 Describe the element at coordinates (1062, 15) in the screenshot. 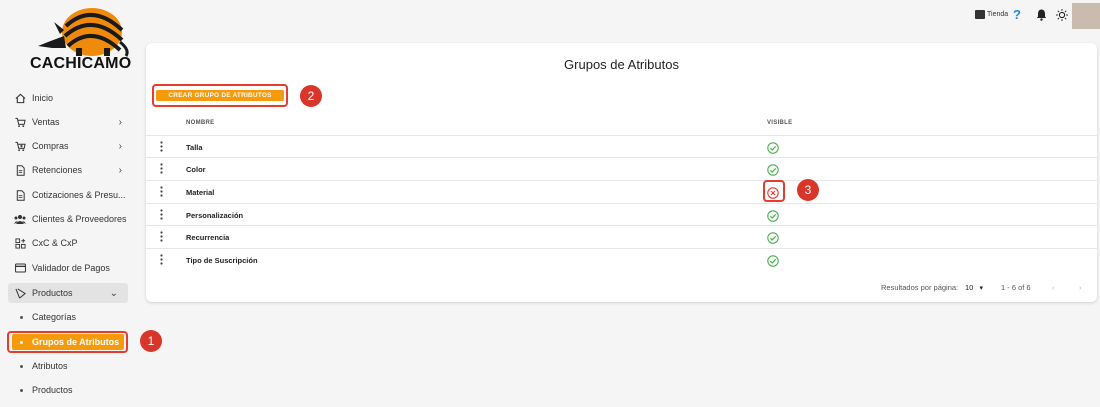

I see `theme-toggle-icon` at that location.